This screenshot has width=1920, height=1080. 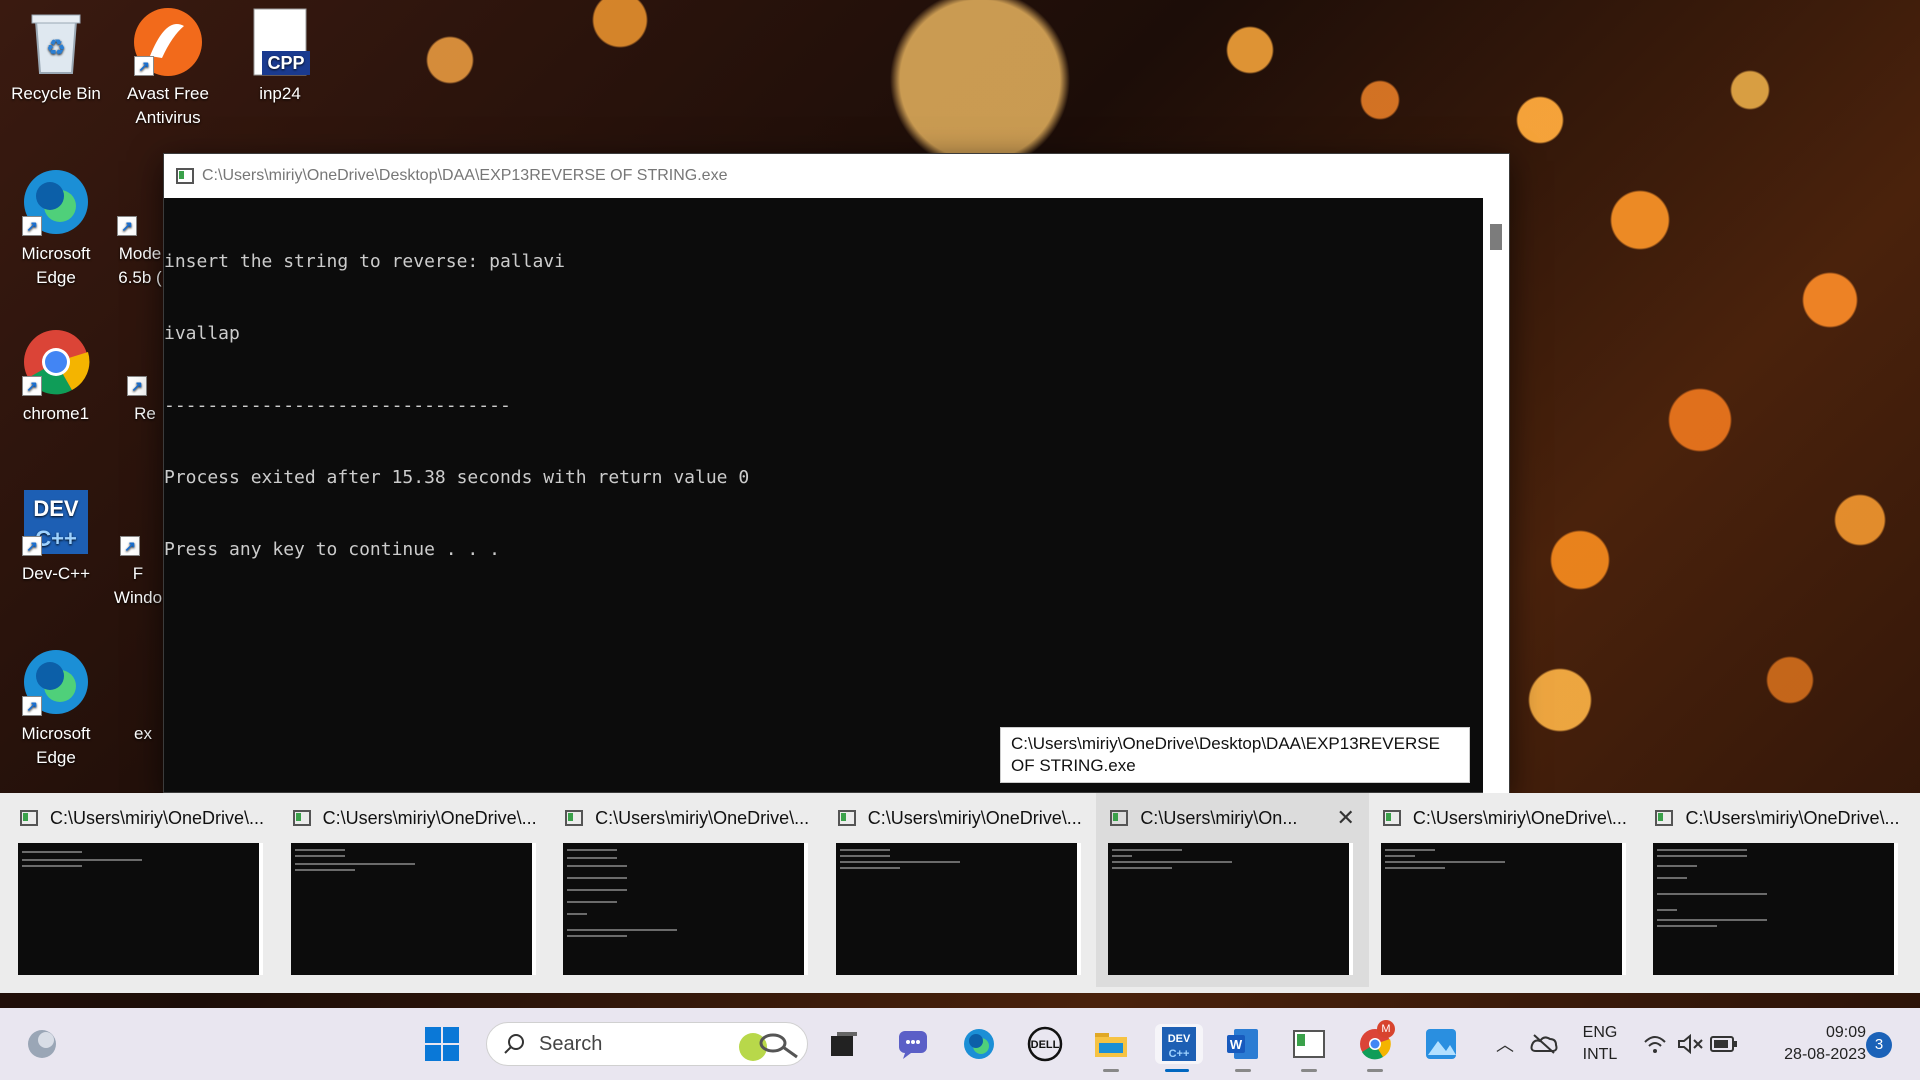 I want to click on avast-icon: ↗, so click(x=168, y=42).